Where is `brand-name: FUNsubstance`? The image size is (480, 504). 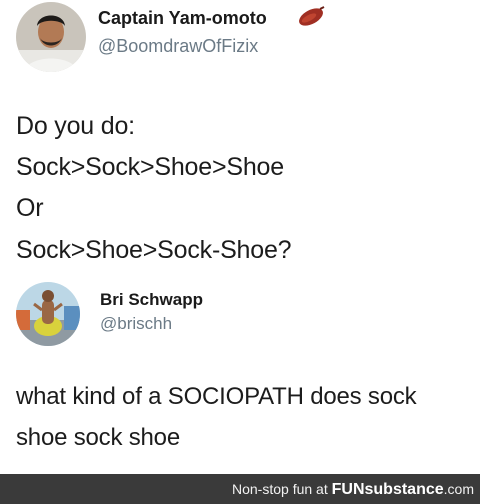
brand-name: FUNsubstance is located at coordinates (387, 489).